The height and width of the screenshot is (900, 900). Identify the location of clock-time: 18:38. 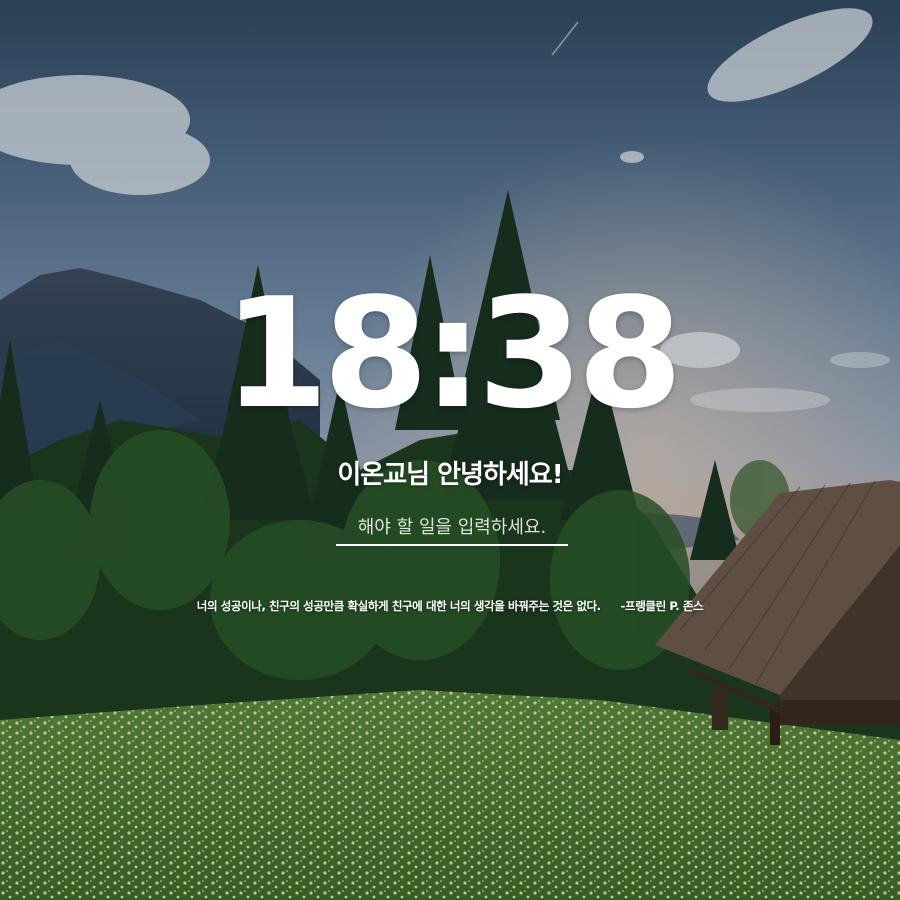
(453, 353).